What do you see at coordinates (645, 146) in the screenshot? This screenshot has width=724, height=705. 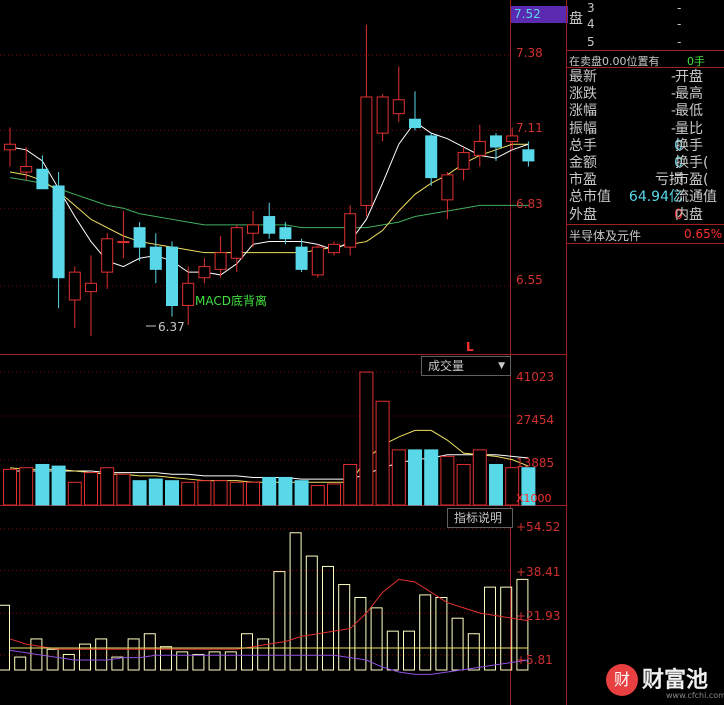 I see `quote-row: 总手 0 换手` at bounding box center [645, 146].